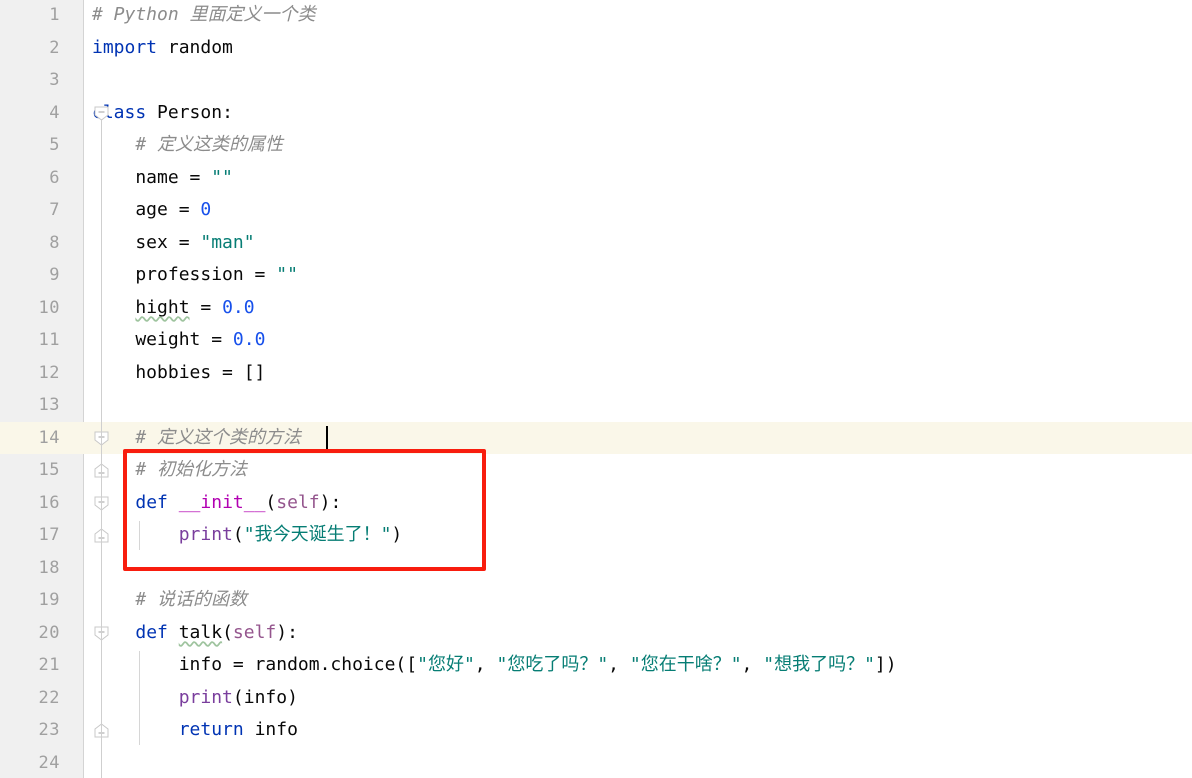 The height and width of the screenshot is (778, 1192). I want to click on code-line: 10 hight = 0.0, so click(596, 308).